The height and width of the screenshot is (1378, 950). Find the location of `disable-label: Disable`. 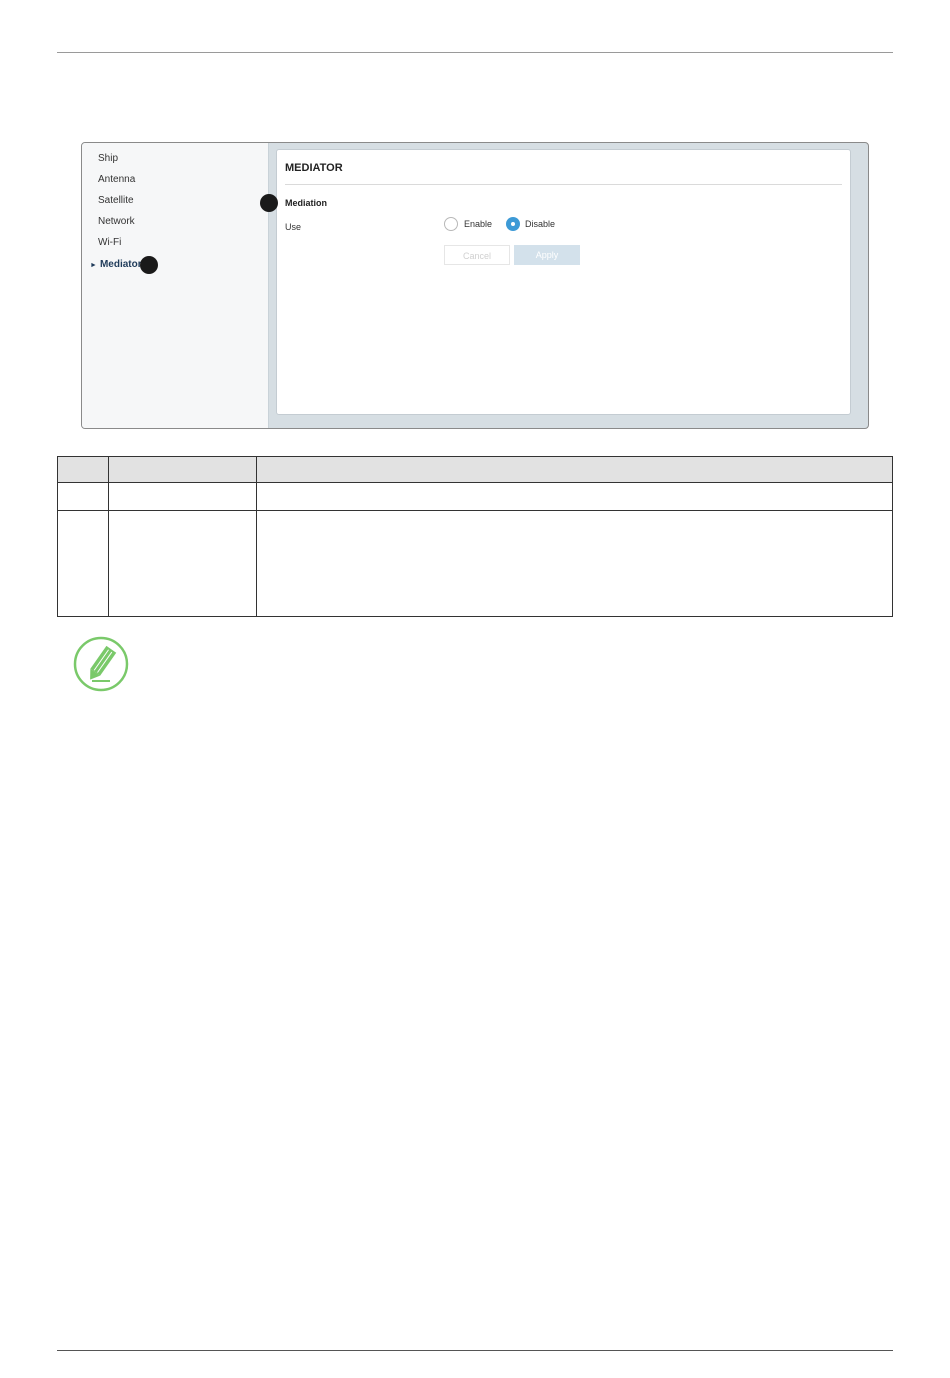

disable-label: Disable is located at coordinates (540, 224).